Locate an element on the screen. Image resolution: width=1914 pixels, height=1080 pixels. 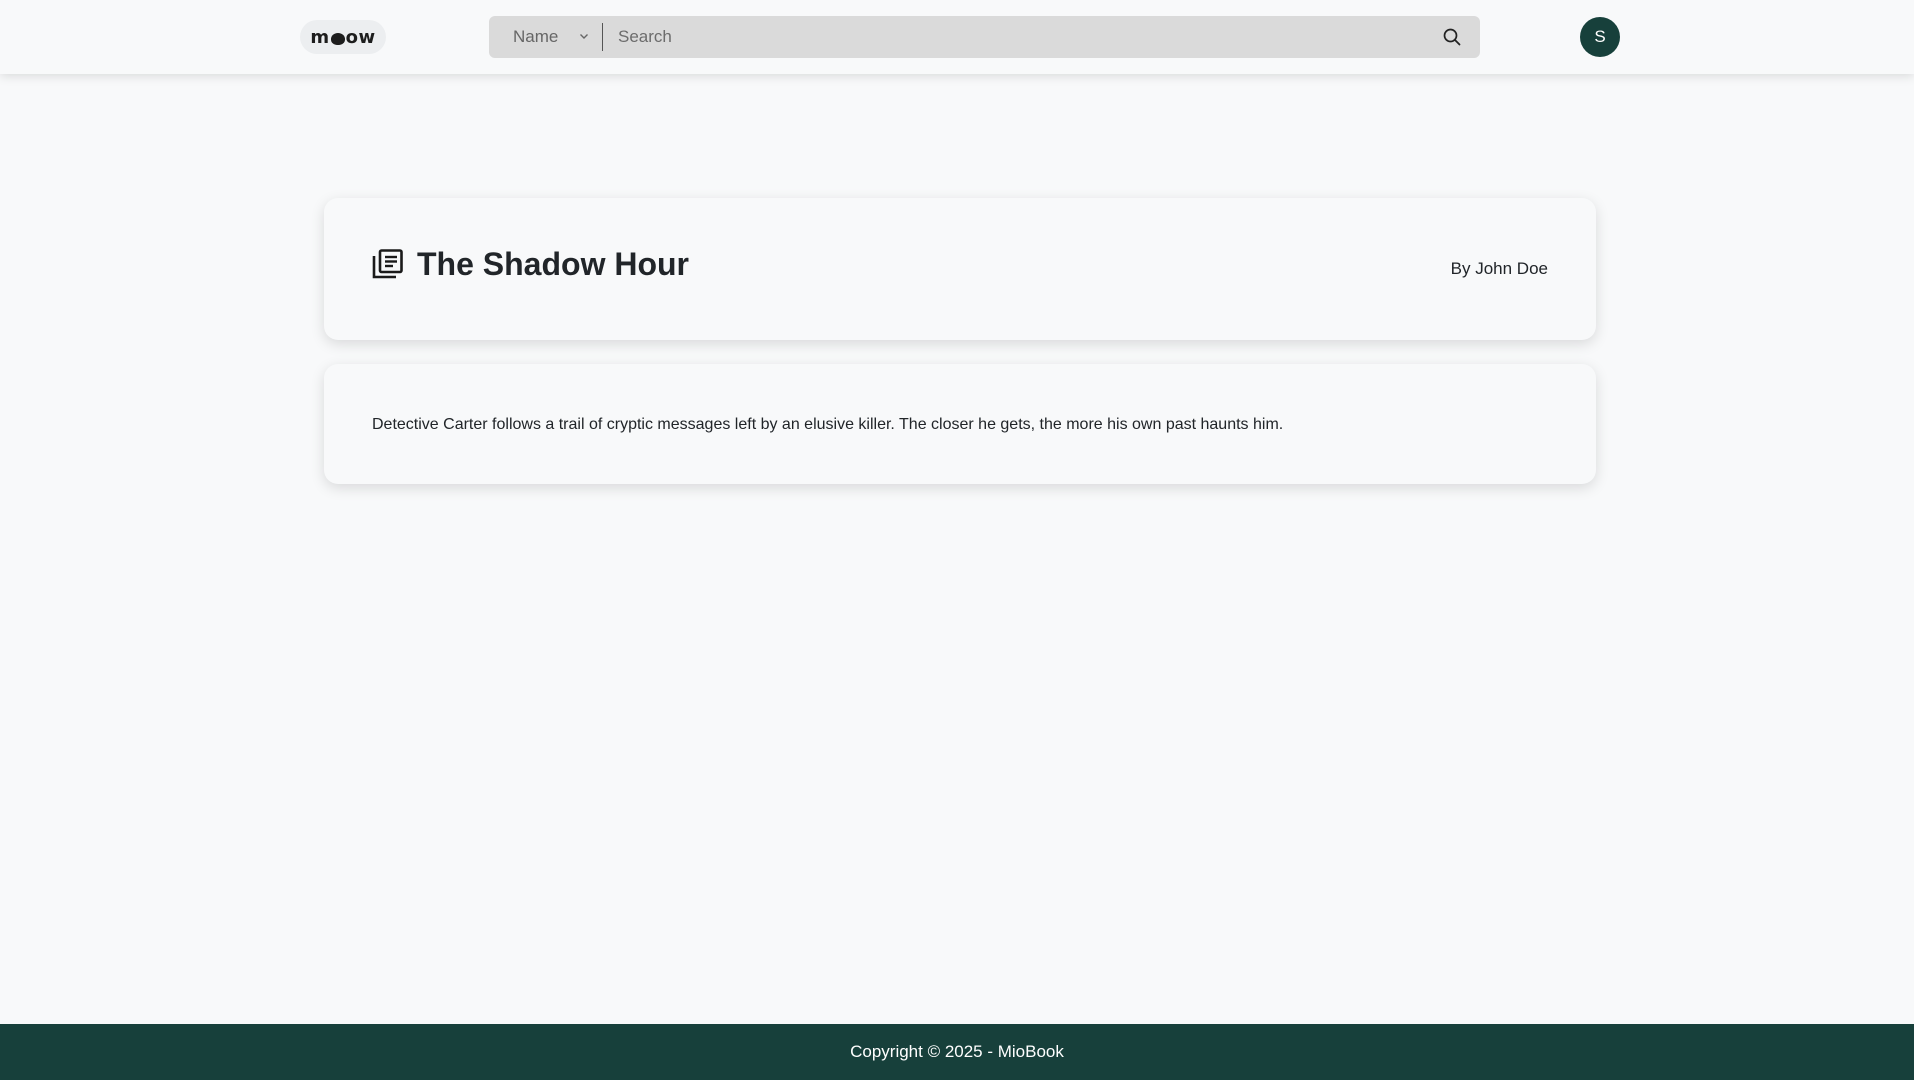
book-header-card: The Shadow Hour By John Doe is located at coordinates (960, 269).